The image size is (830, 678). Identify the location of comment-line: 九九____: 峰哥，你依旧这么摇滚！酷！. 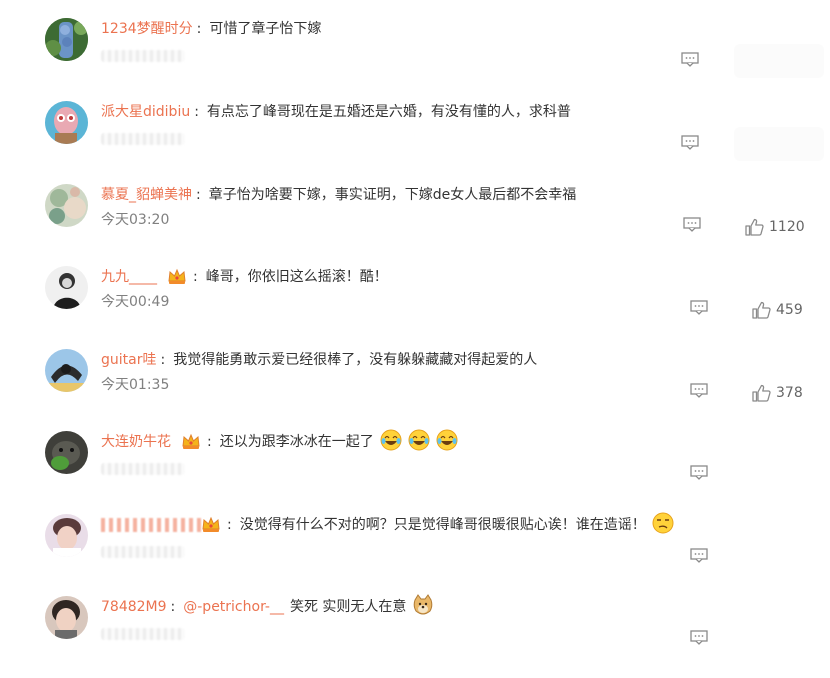
(244, 277).